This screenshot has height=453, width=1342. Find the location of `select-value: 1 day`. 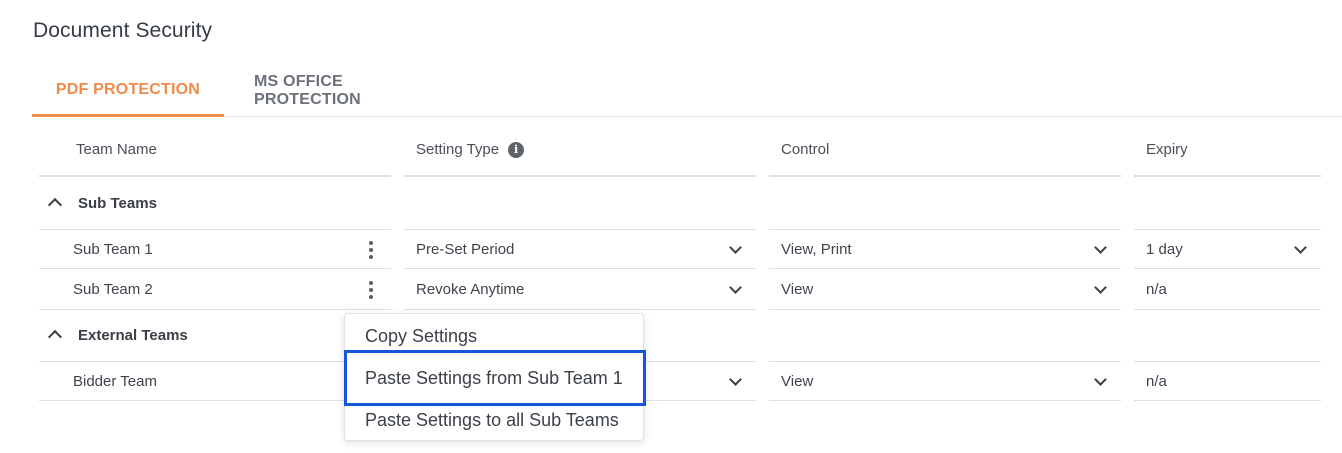

select-value: 1 day is located at coordinates (1164, 249).